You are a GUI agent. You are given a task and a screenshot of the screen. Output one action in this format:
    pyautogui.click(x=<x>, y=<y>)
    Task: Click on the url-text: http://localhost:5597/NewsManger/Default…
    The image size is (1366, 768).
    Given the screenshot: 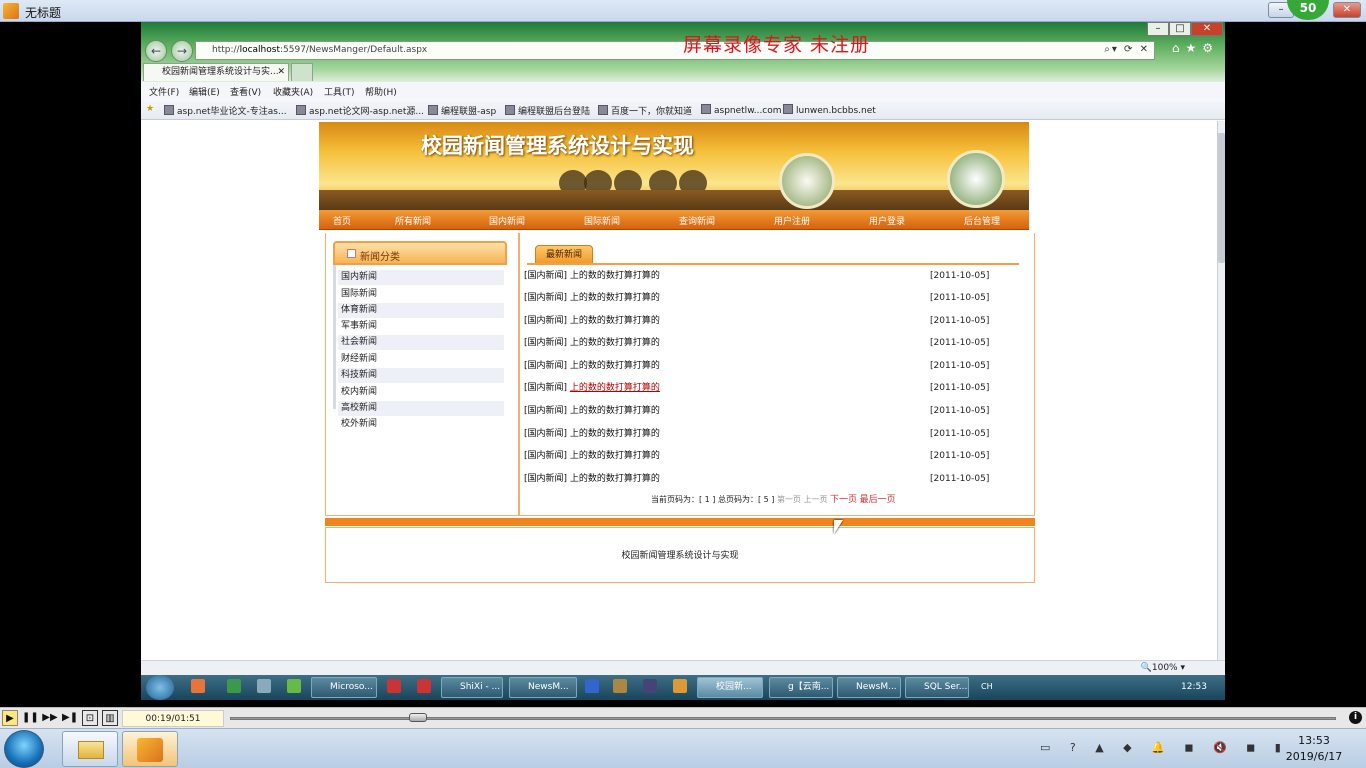 What is the action you would take?
    pyautogui.click(x=320, y=50)
    